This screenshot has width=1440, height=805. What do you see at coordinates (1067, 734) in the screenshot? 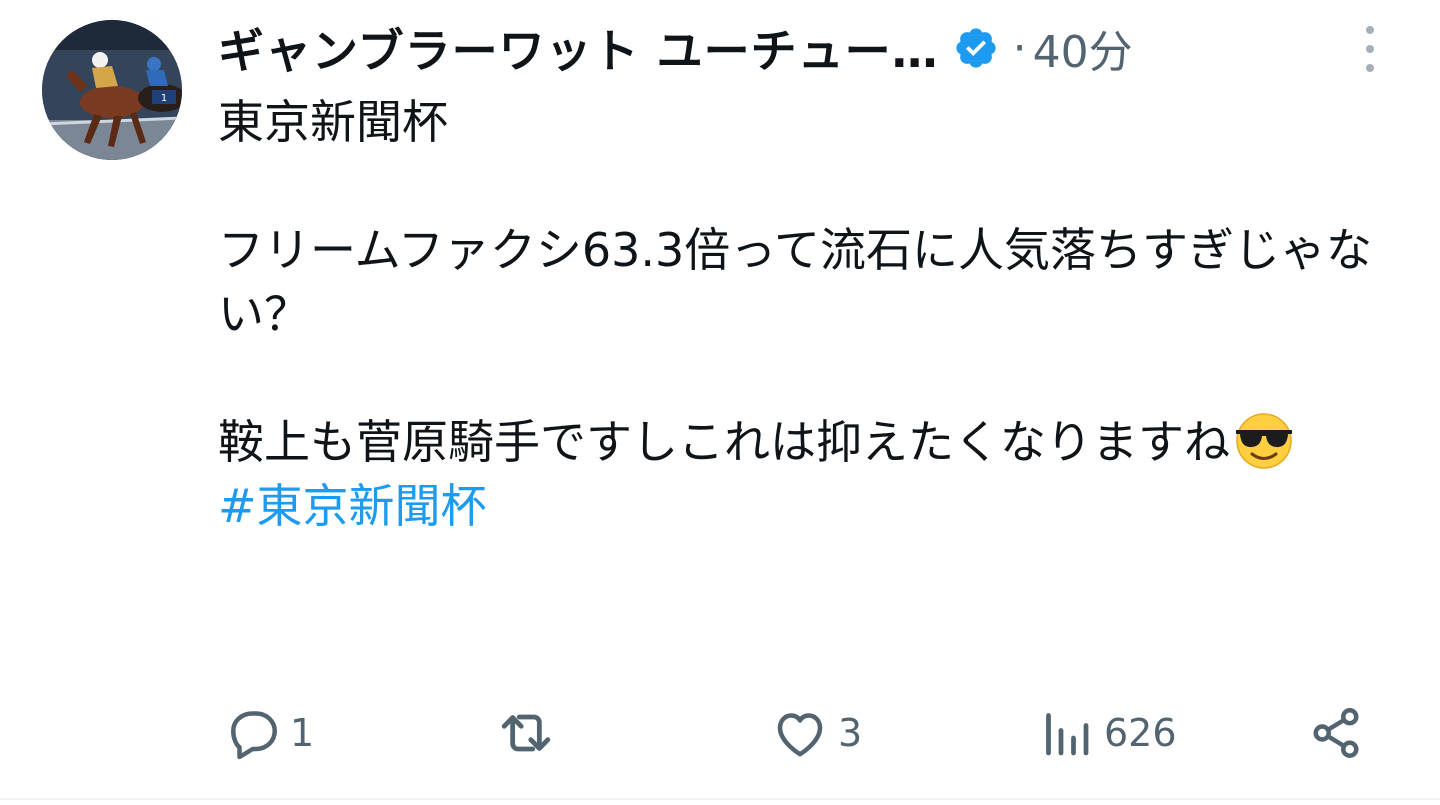
I see `analytics-icon` at bounding box center [1067, 734].